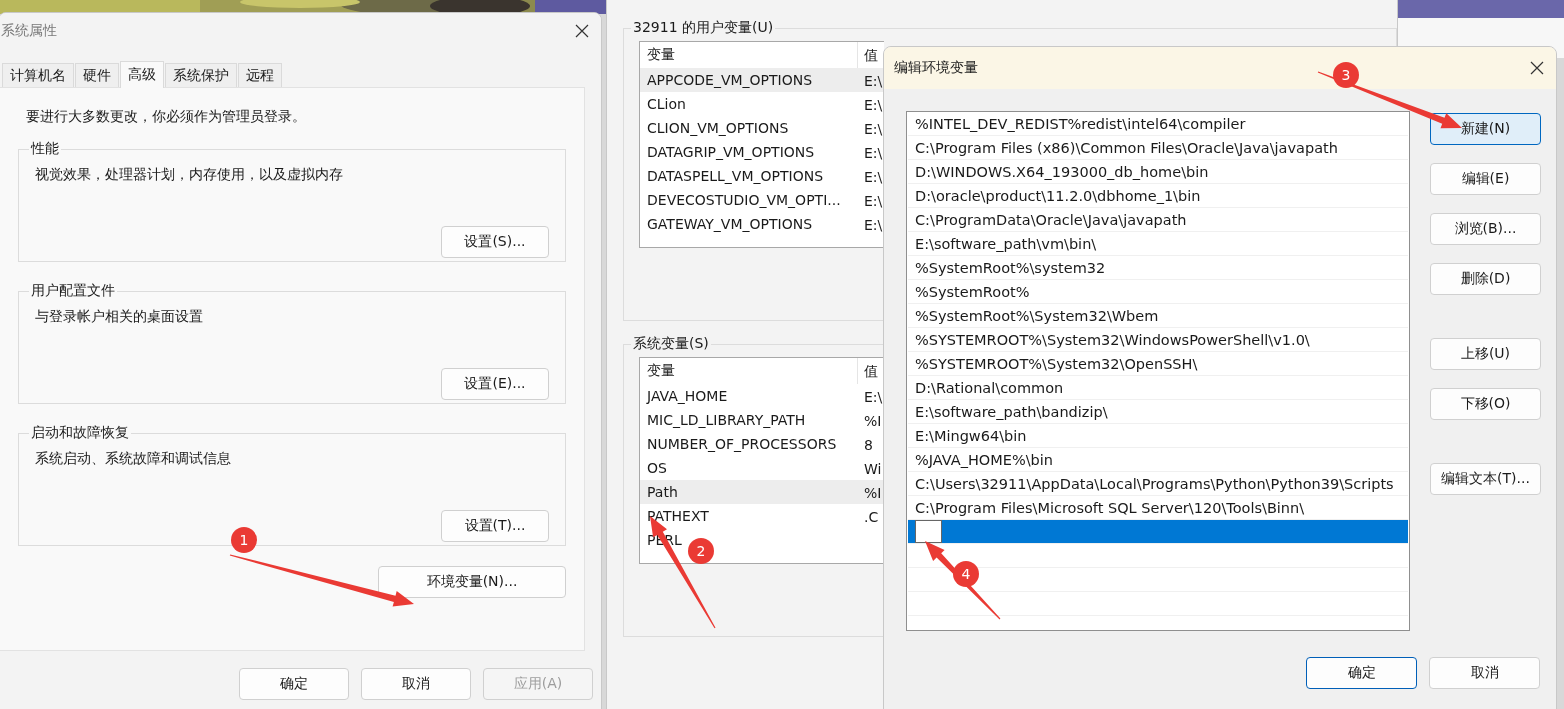  Describe the element at coordinates (133, 459) in the screenshot. I see `group-description: 系统启动、系统故障和调试信息` at that location.